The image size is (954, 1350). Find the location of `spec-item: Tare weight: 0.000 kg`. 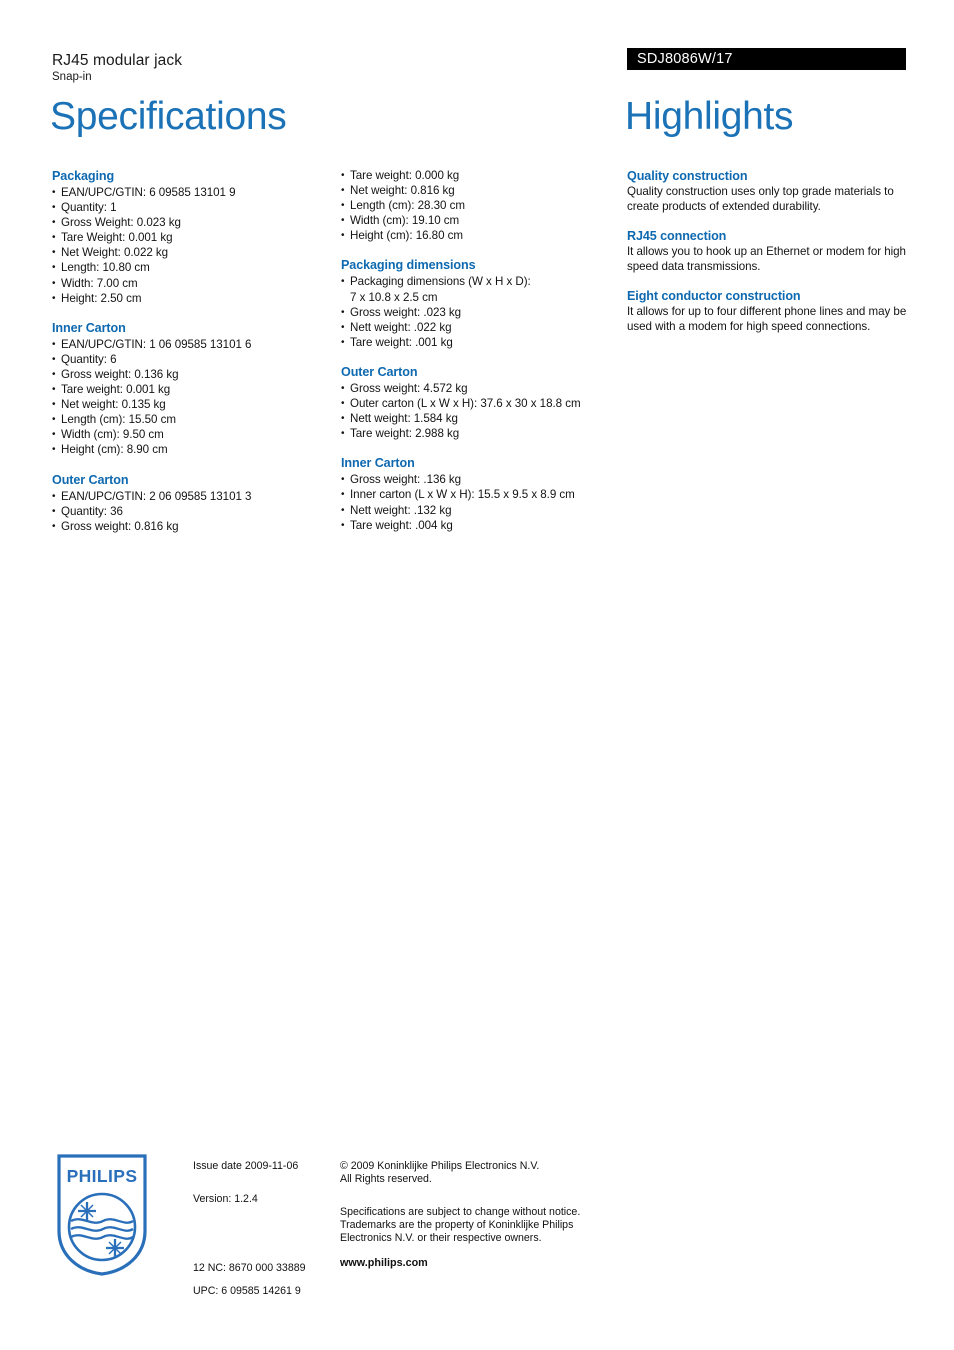

spec-item: Tare weight: 0.000 kg is located at coordinates (483, 175).